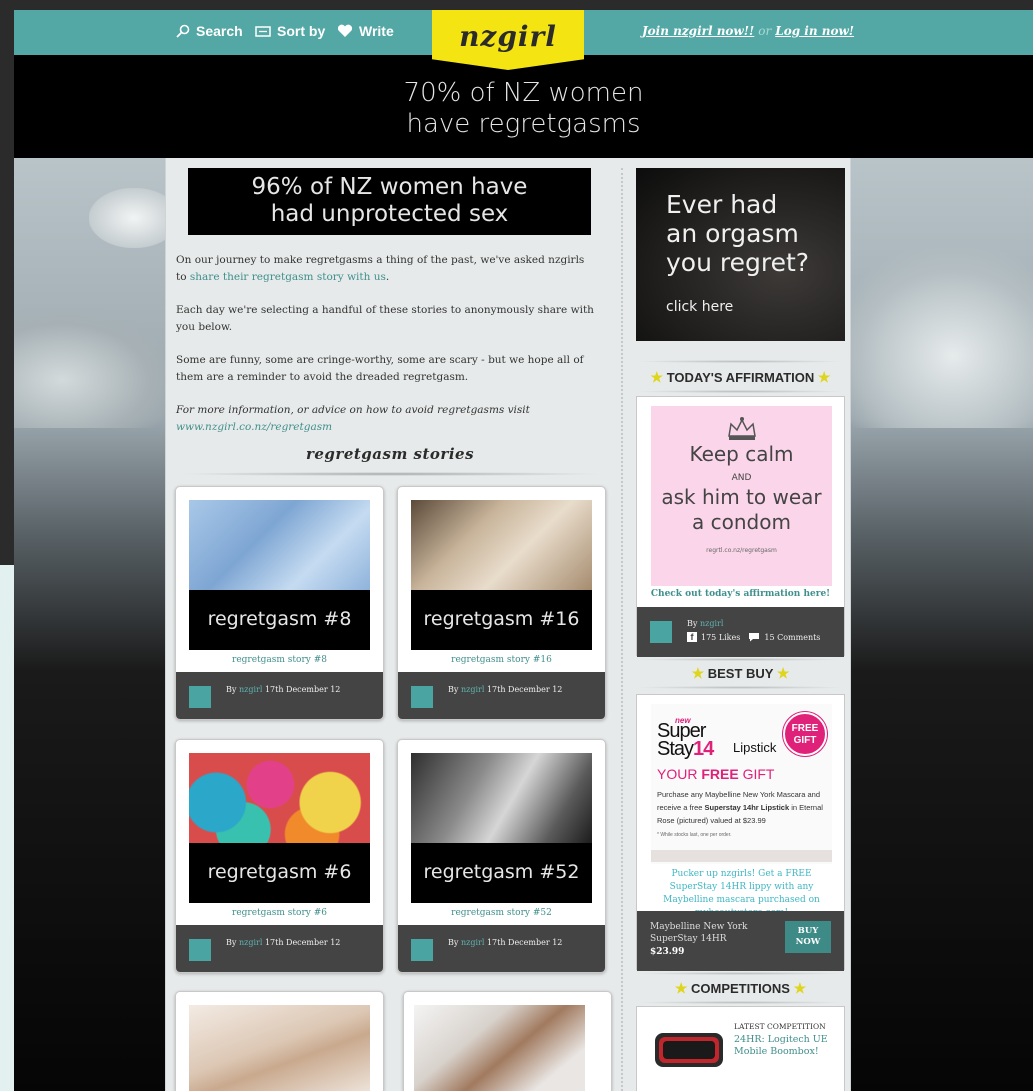 The width and height of the screenshot is (1033, 1091). What do you see at coordinates (501, 545) in the screenshot?
I see `story-photo` at bounding box center [501, 545].